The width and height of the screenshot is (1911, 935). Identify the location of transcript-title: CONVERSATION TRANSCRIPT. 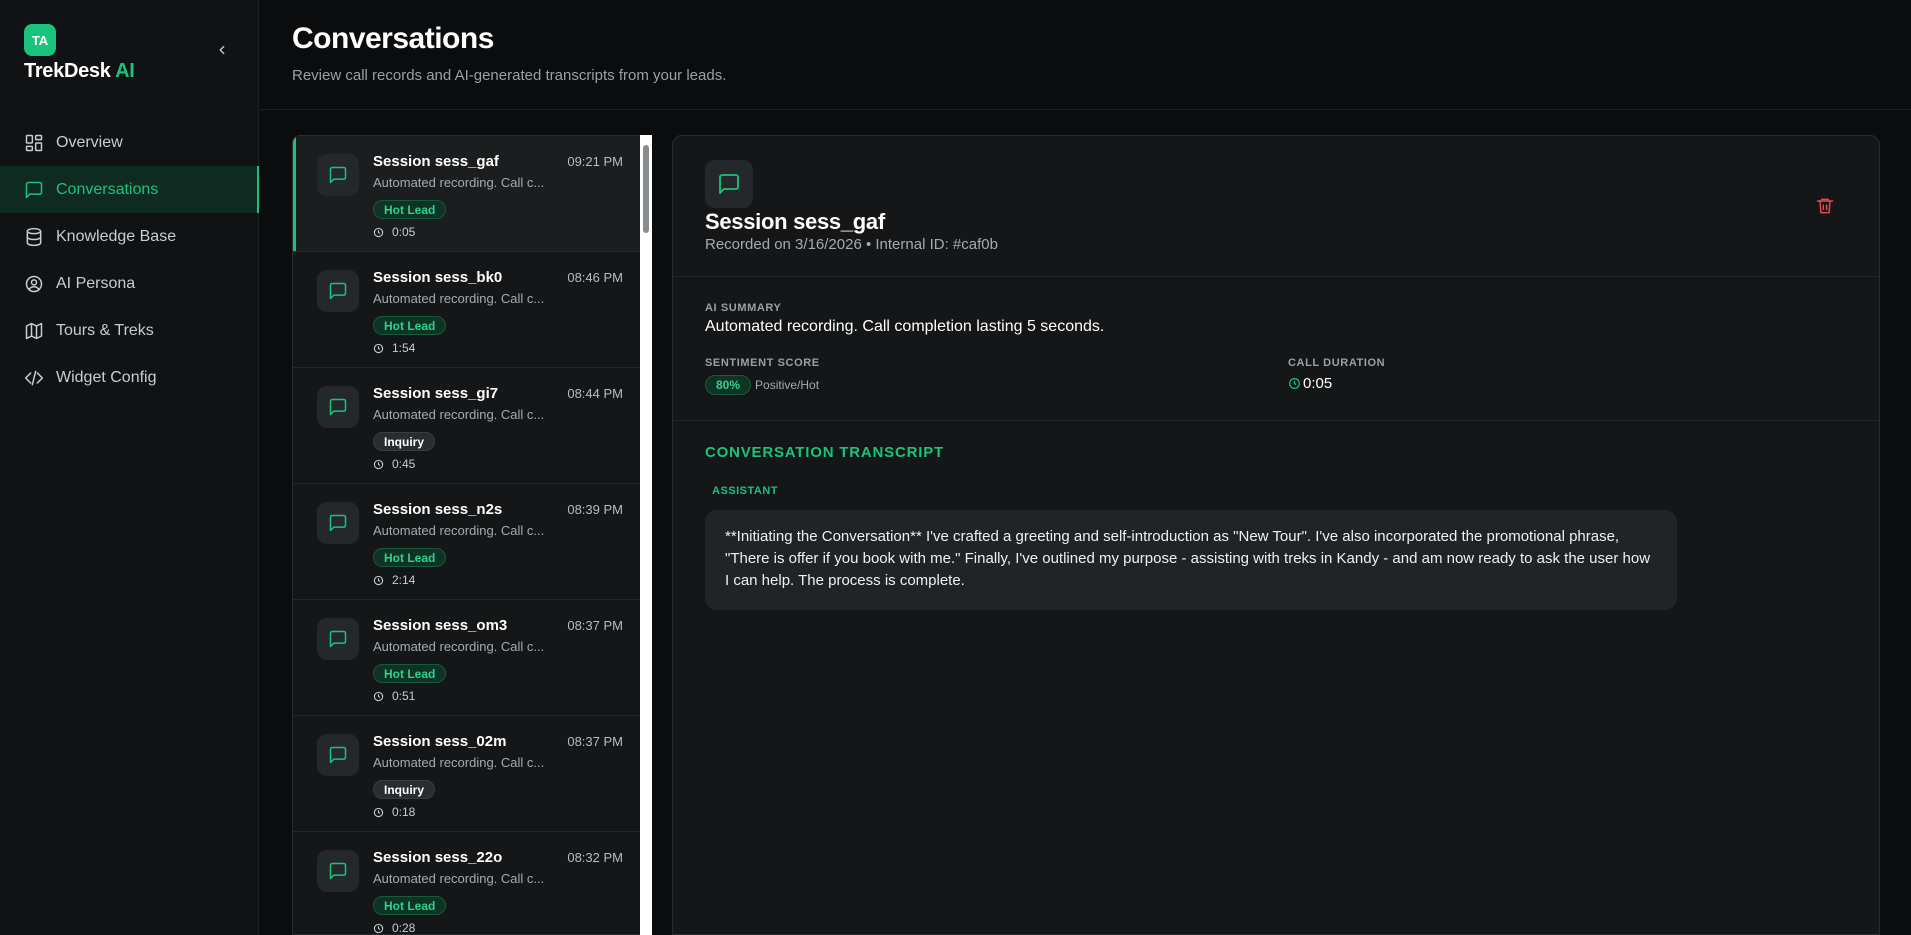
(824, 452).